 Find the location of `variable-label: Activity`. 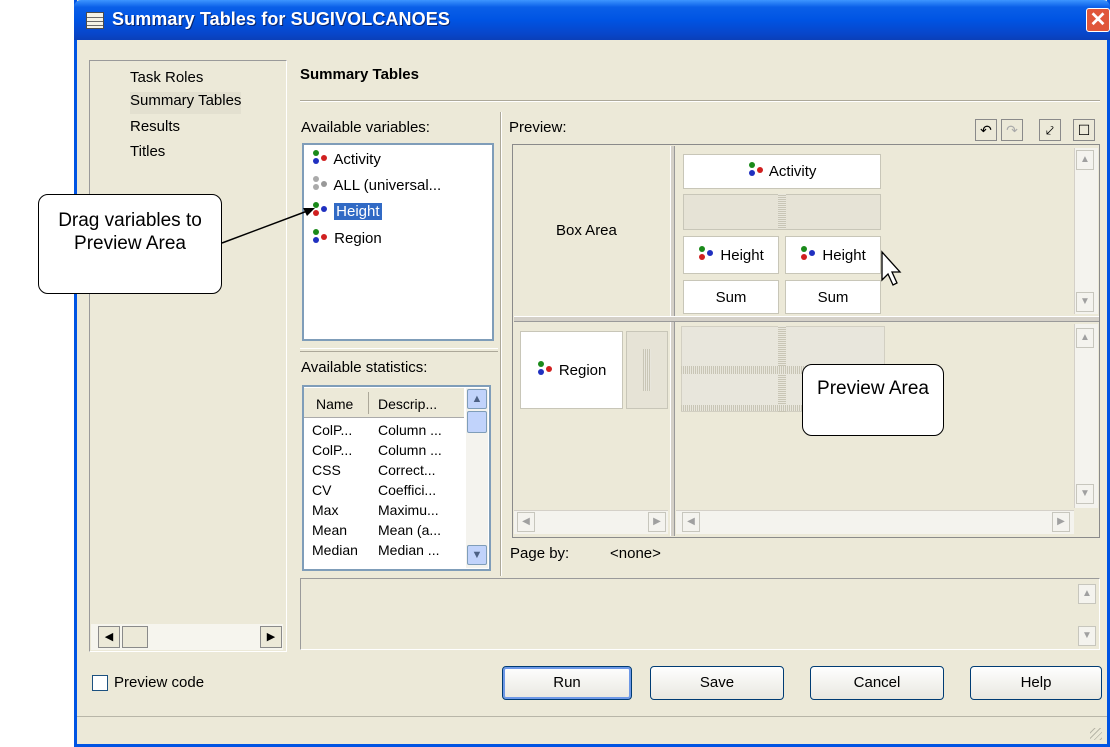

variable-label: Activity is located at coordinates (357, 159).